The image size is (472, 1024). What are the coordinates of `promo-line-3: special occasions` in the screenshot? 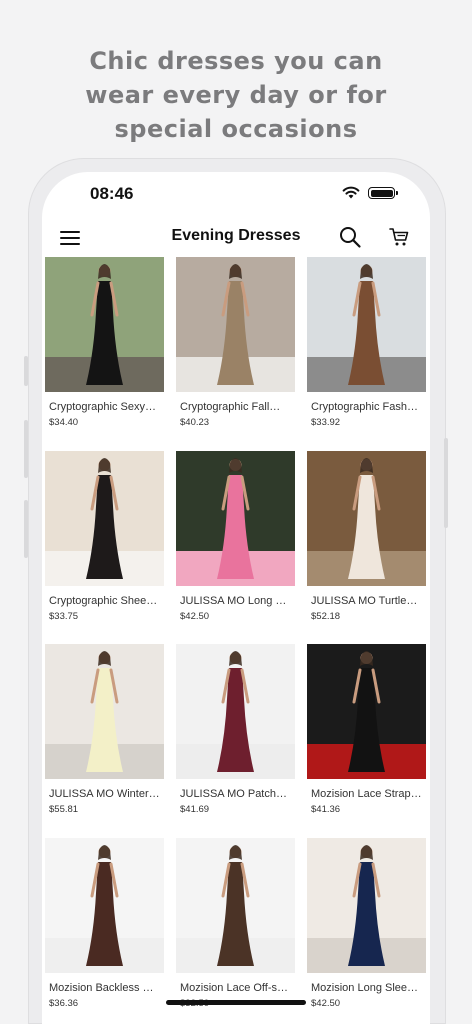 It's located at (236, 129).